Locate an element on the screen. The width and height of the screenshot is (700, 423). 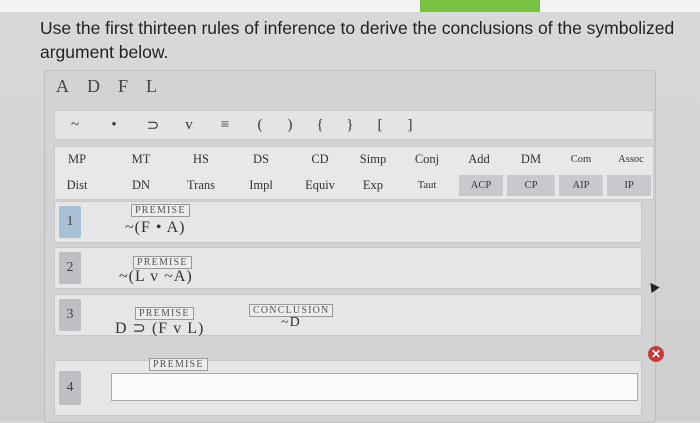
rule-equiv: Equiv is located at coordinates (320, 185).